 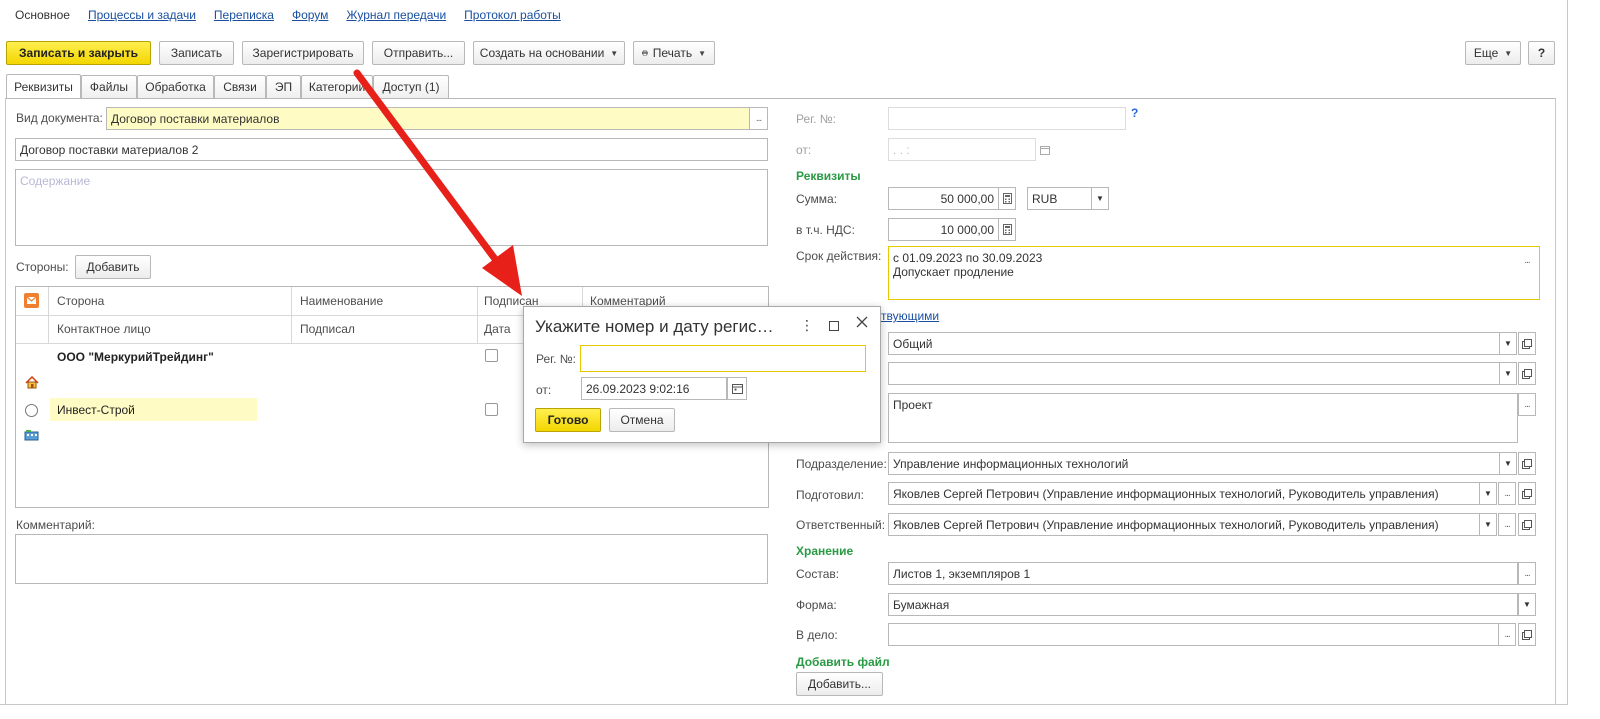 I want to click on party-name-1: ООО "МеркурийТрейдинг", so click(x=135, y=357).